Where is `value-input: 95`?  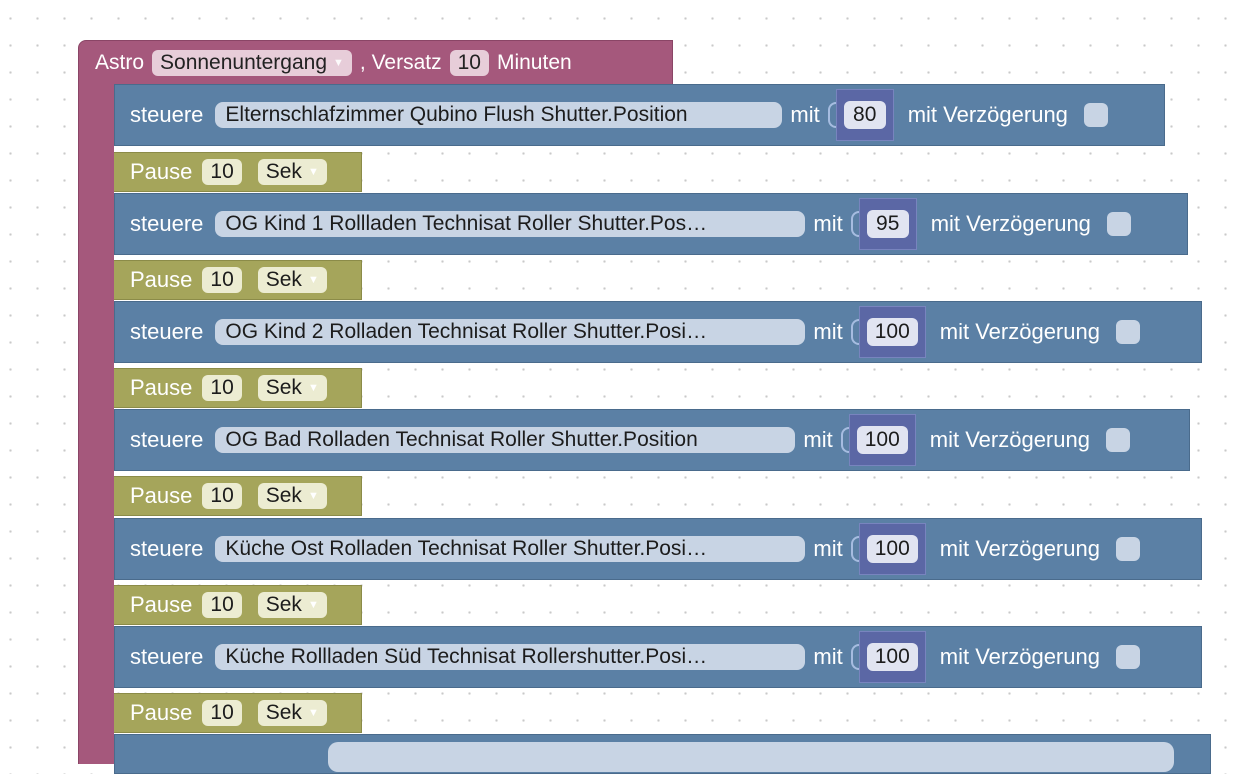
value-input: 95 is located at coordinates (887, 224).